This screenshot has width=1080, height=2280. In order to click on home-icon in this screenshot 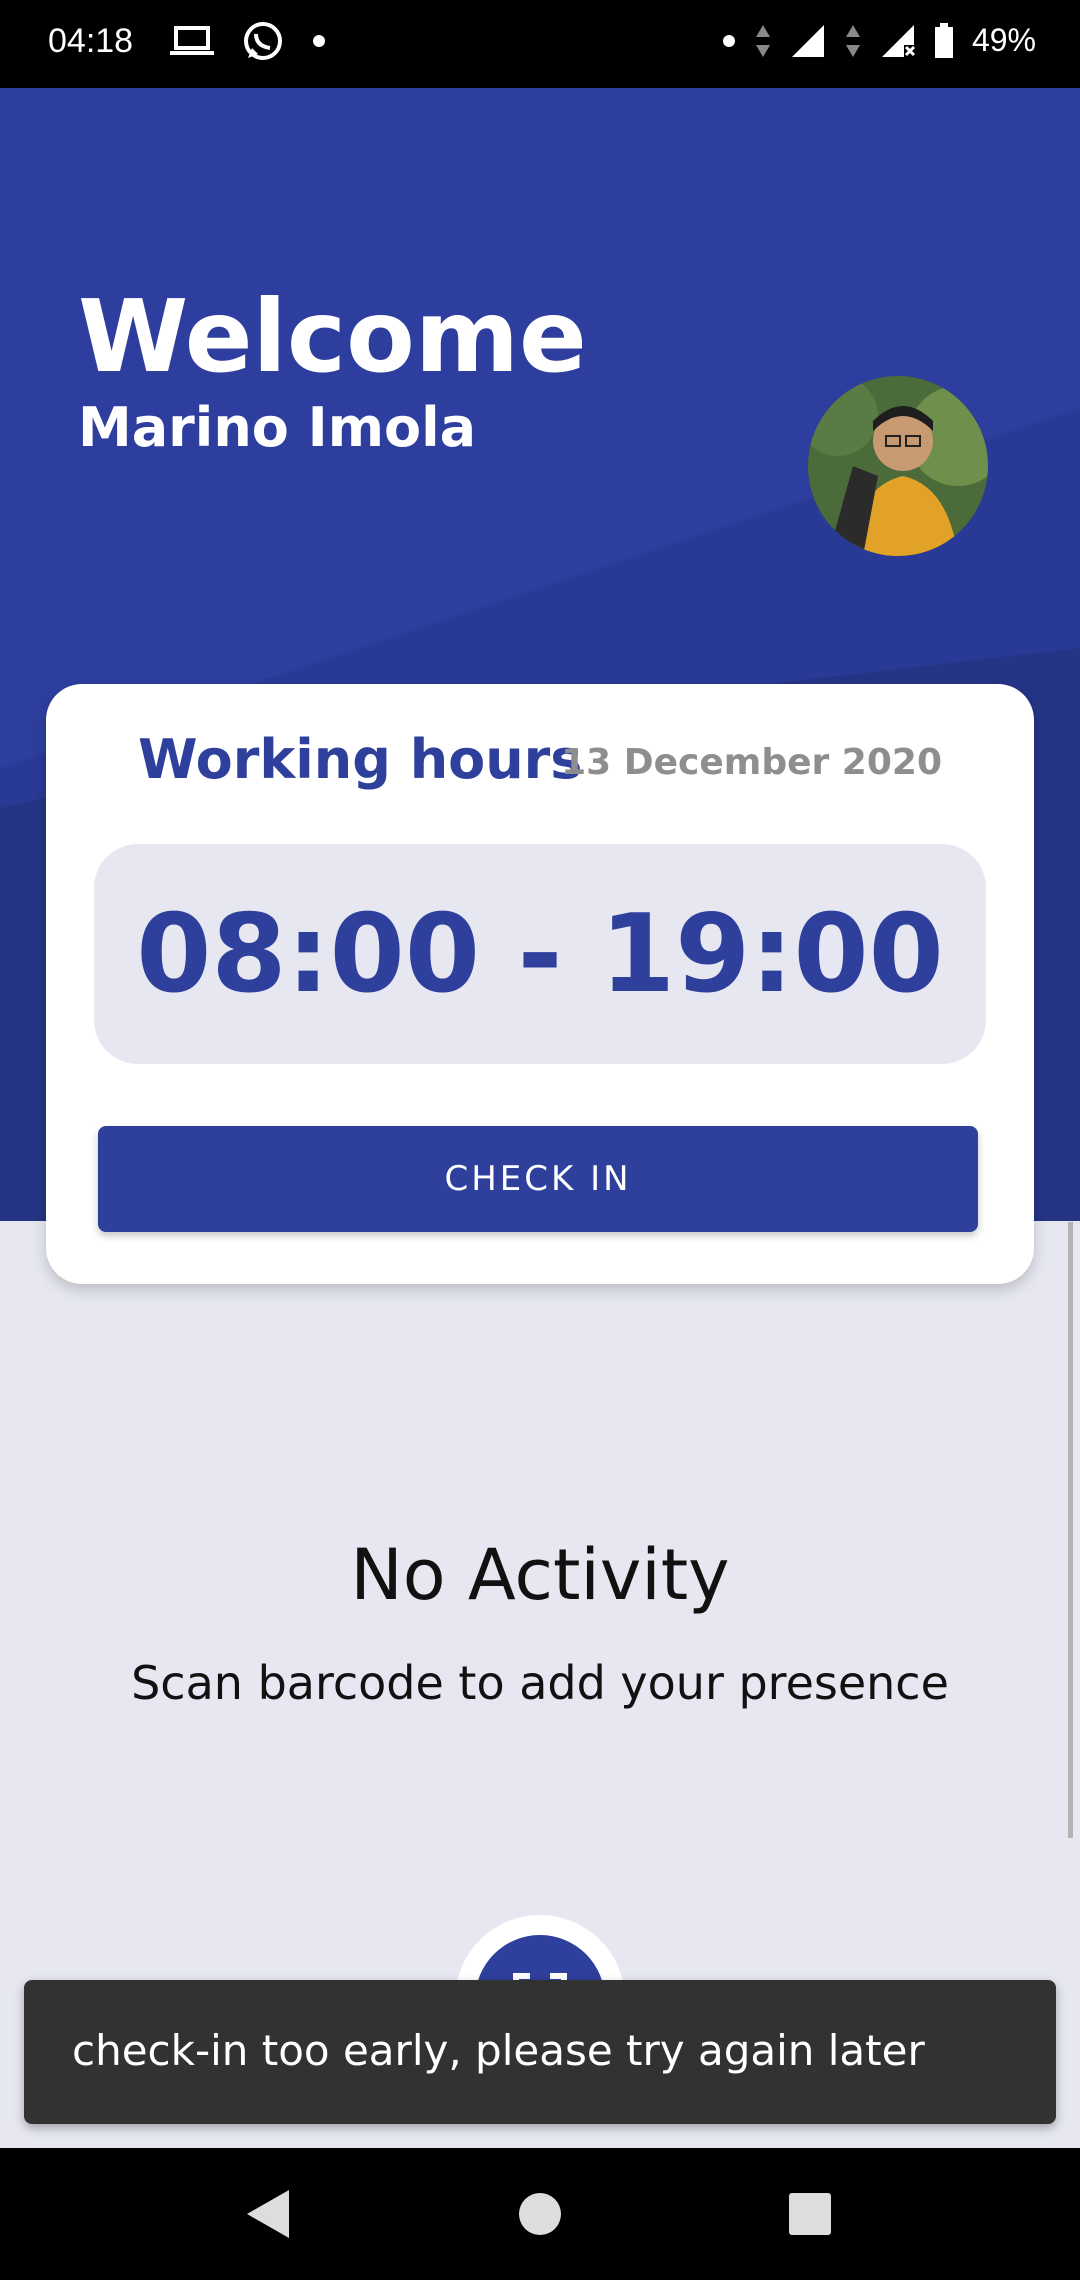, I will do `click(540, 2214)`.